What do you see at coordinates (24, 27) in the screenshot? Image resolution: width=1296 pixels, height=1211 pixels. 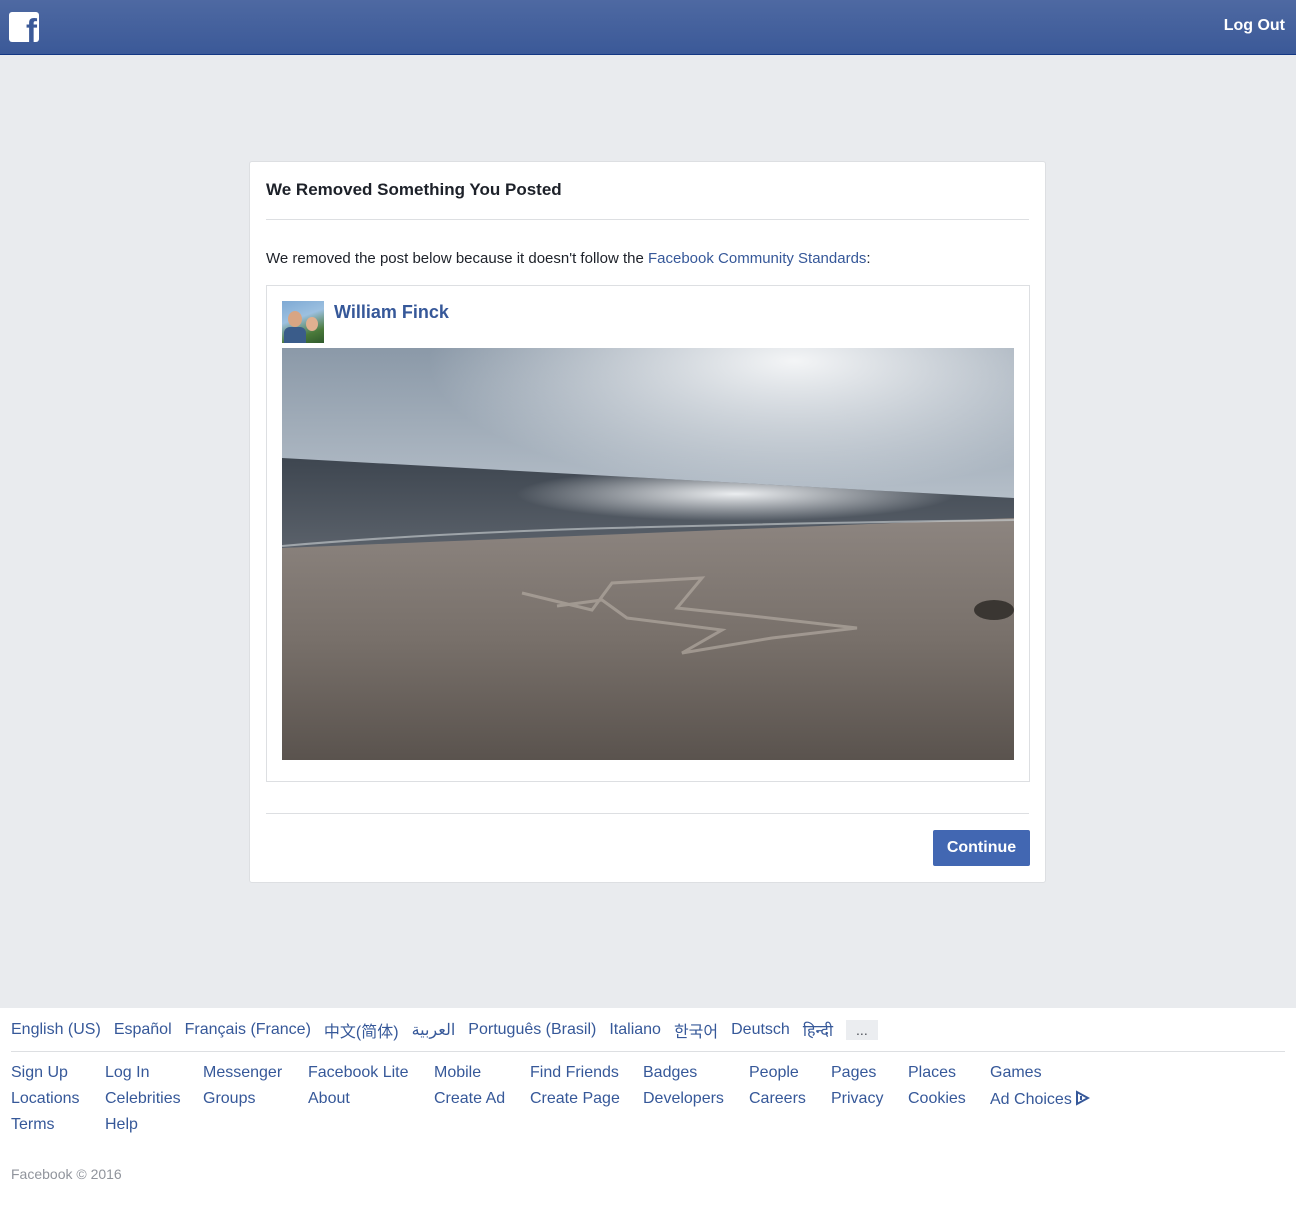 I see `facebook-logo-icon: f` at bounding box center [24, 27].